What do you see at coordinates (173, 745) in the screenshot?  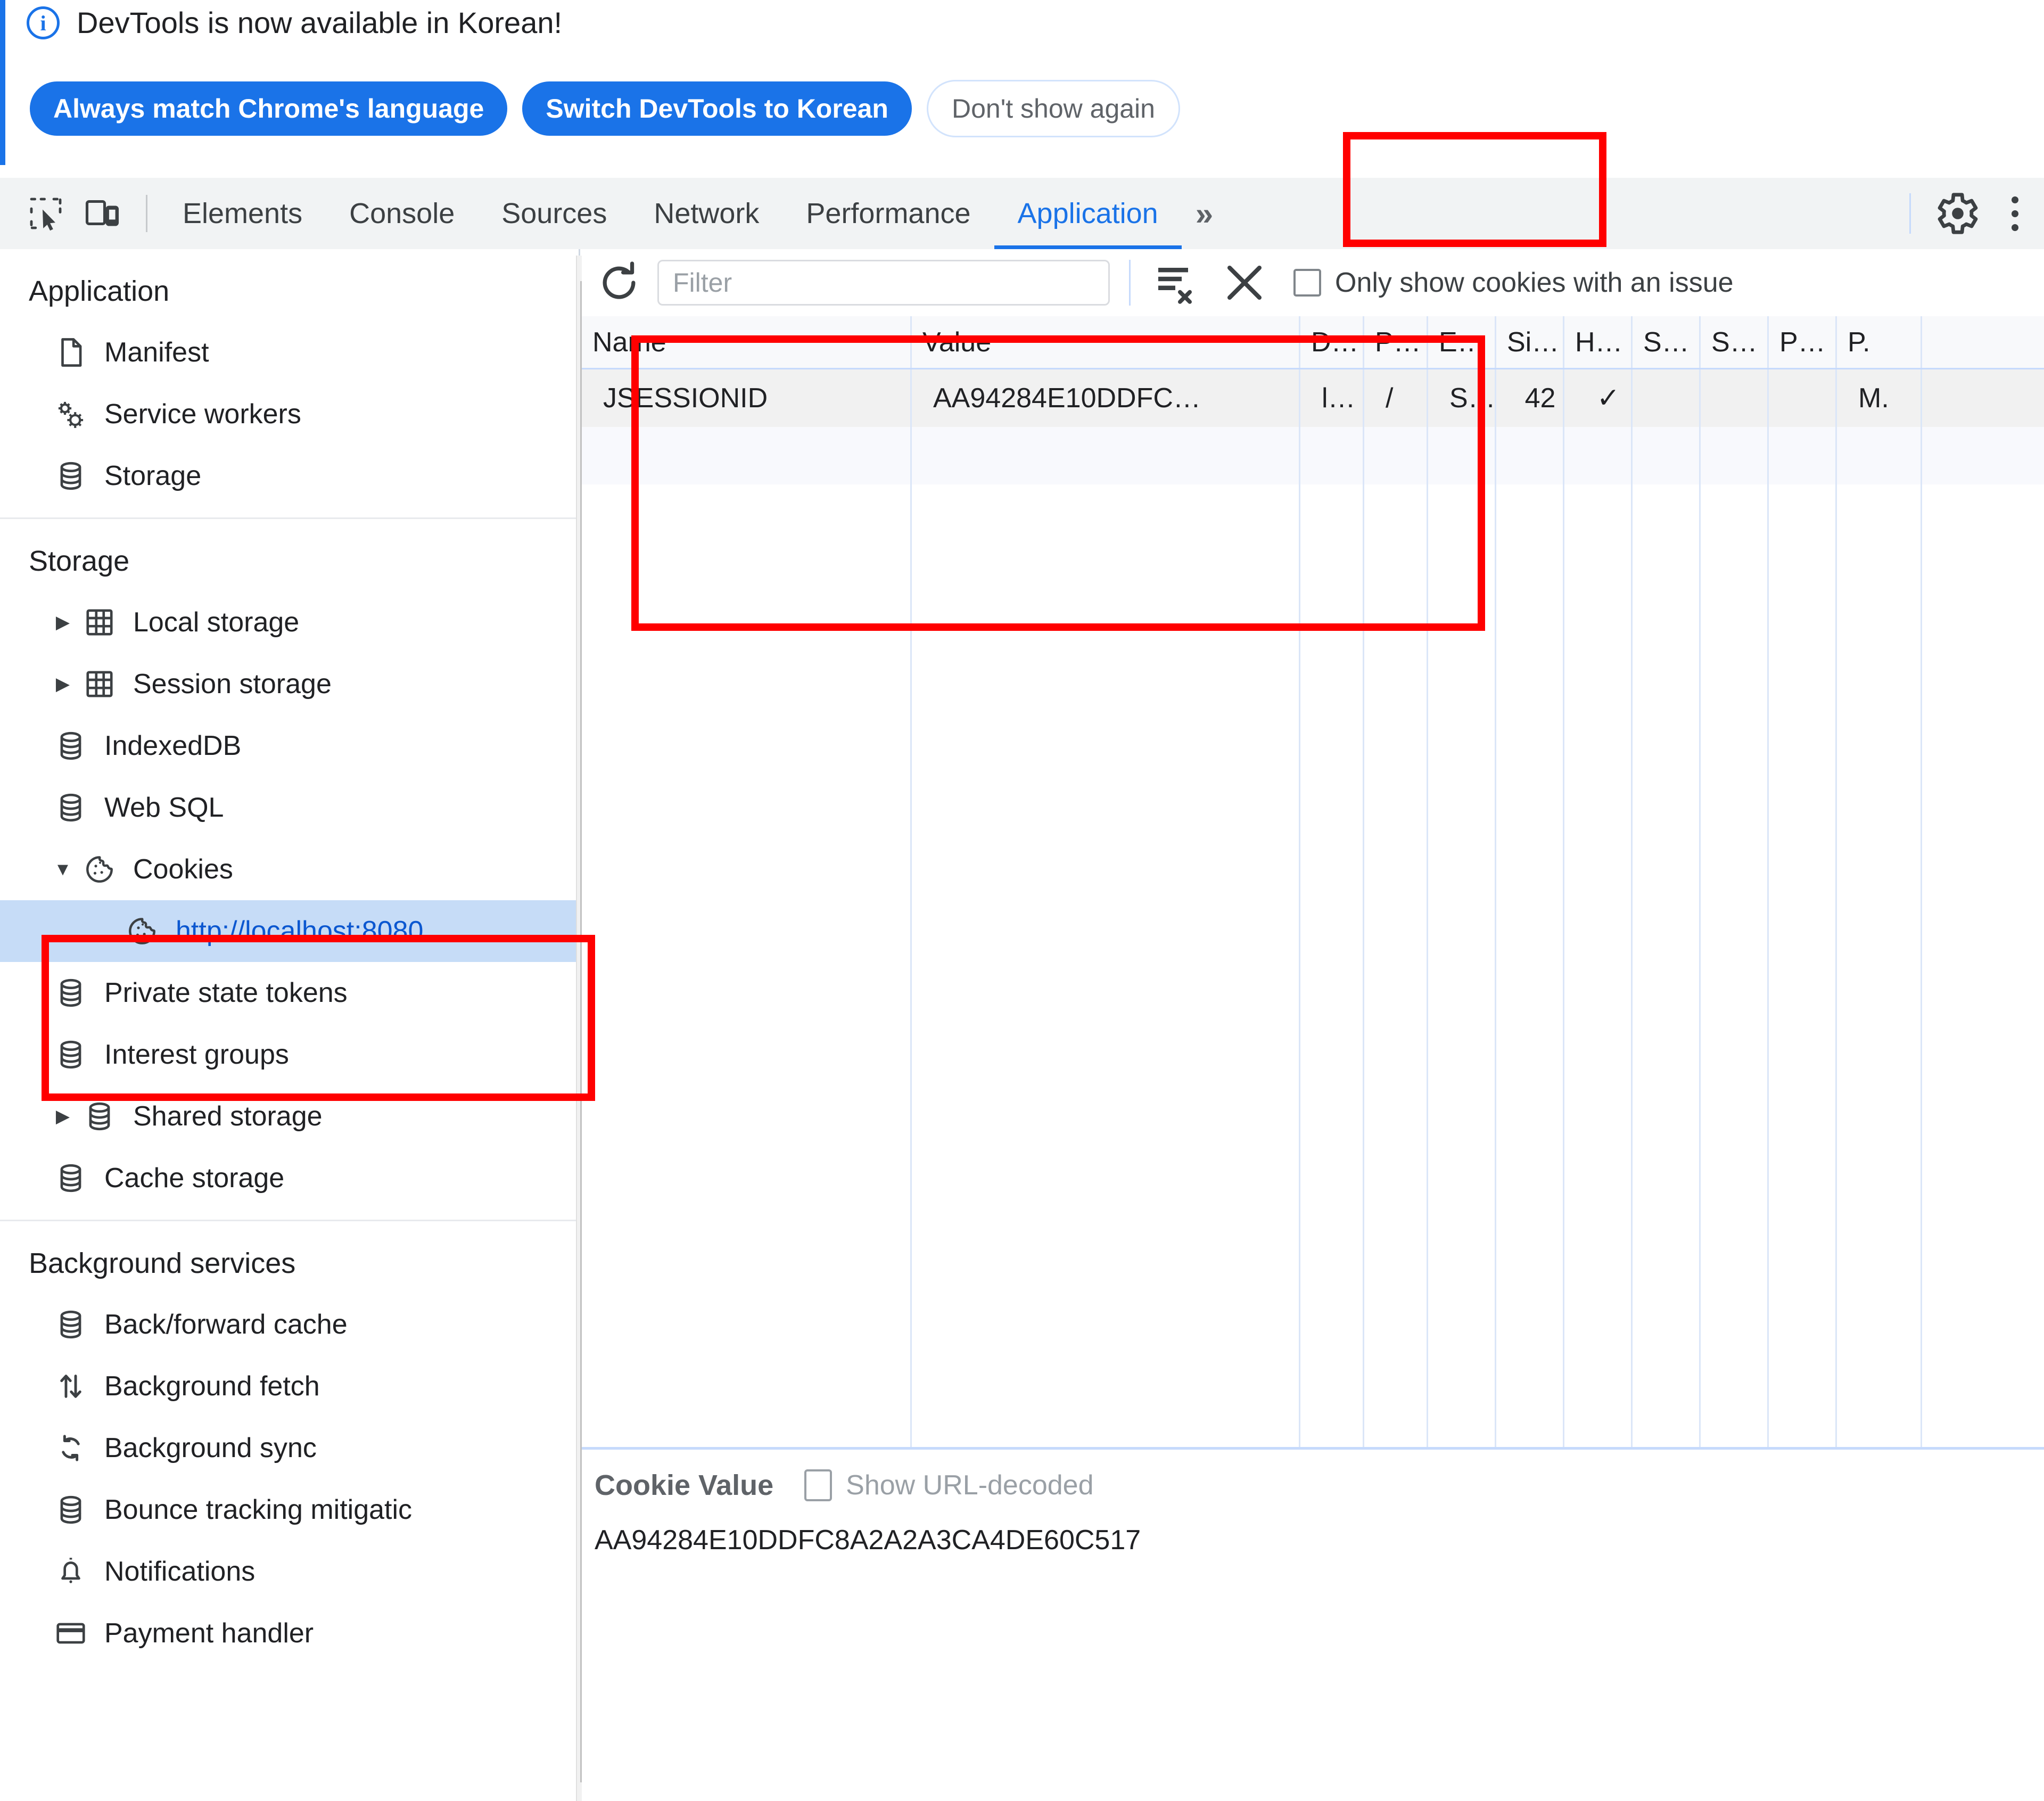 I see `sidebar-item-label: IndexedDB` at bounding box center [173, 745].